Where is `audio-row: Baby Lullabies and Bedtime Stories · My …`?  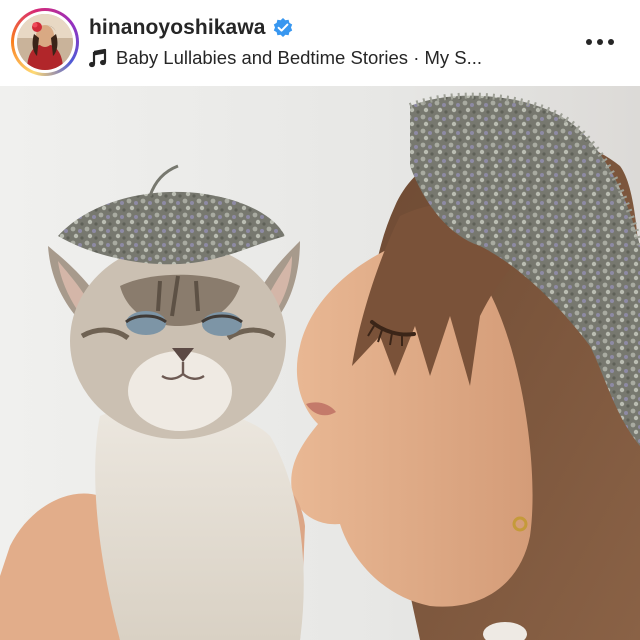 audio-row: Baby Lullabies and Bedtime Stories · My … is located at coordinates (285, 58).